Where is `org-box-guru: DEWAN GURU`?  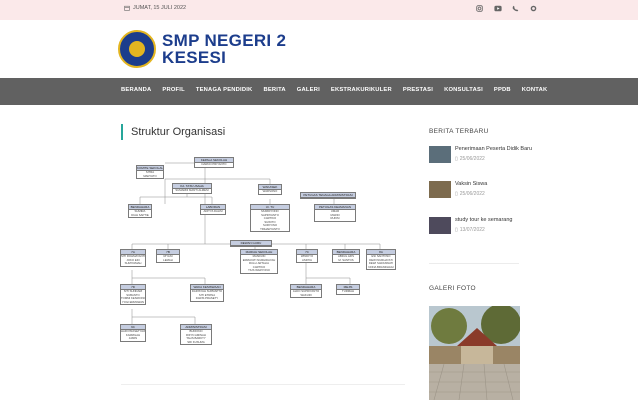 org-box-guru: DEWAN GURU is located at coordinates (251, 243).